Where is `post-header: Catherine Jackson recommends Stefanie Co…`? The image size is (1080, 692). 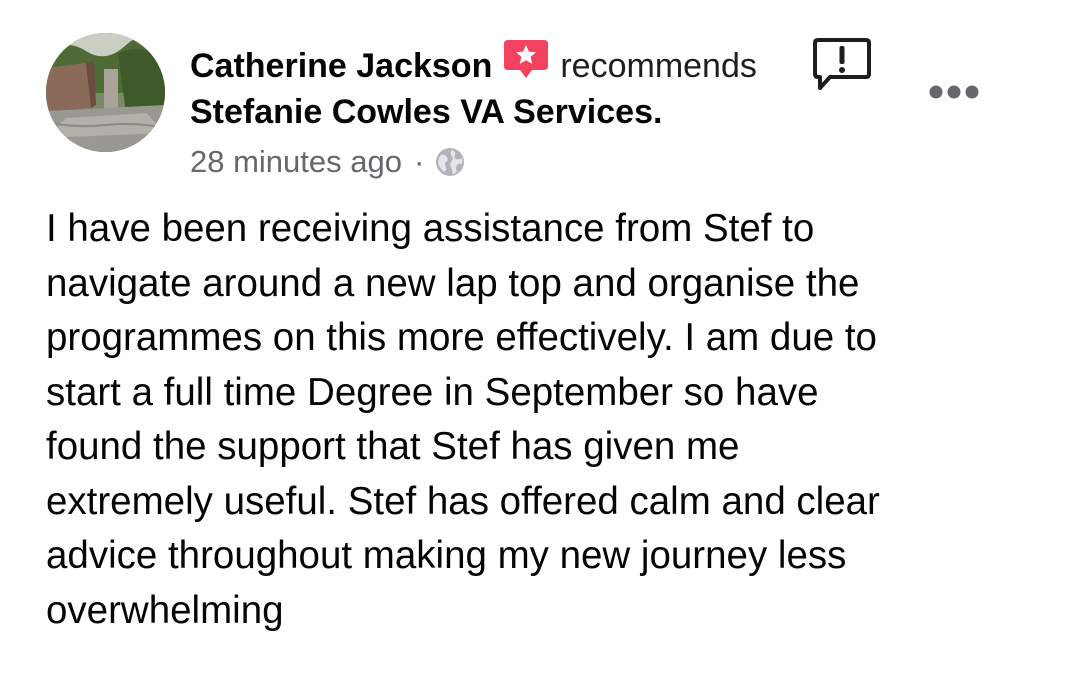 post-header: Catherine Jackson recommends Stefanie Co… is located at coordinates (490, 111).